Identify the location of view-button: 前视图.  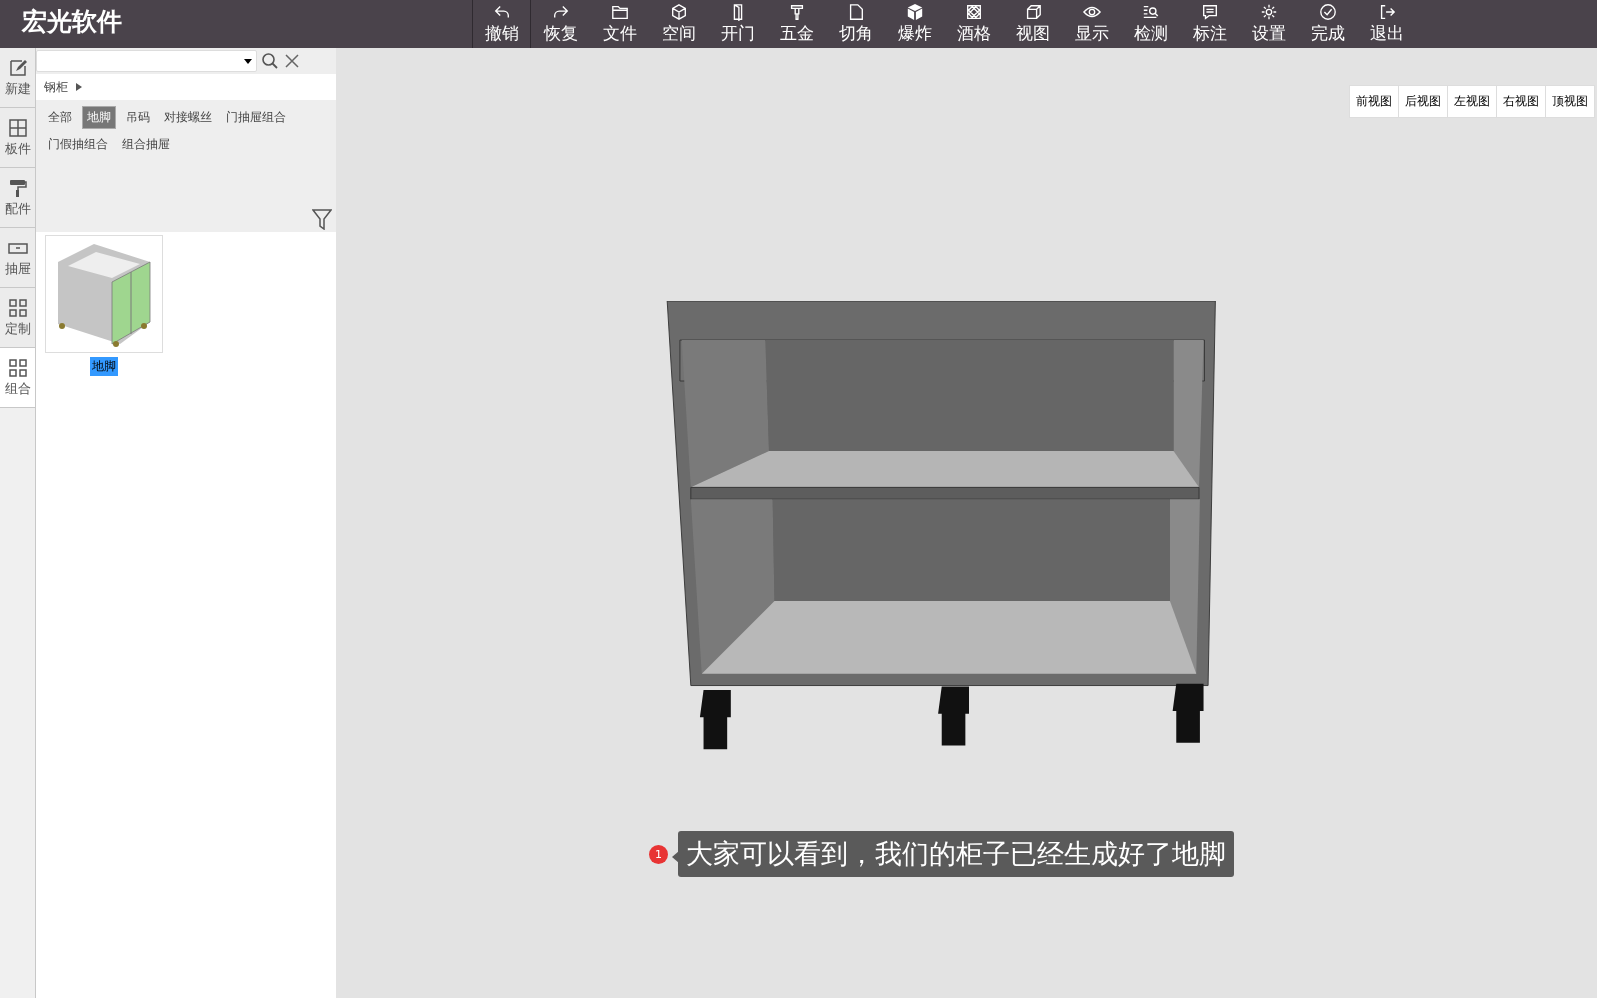
(1374, 101).